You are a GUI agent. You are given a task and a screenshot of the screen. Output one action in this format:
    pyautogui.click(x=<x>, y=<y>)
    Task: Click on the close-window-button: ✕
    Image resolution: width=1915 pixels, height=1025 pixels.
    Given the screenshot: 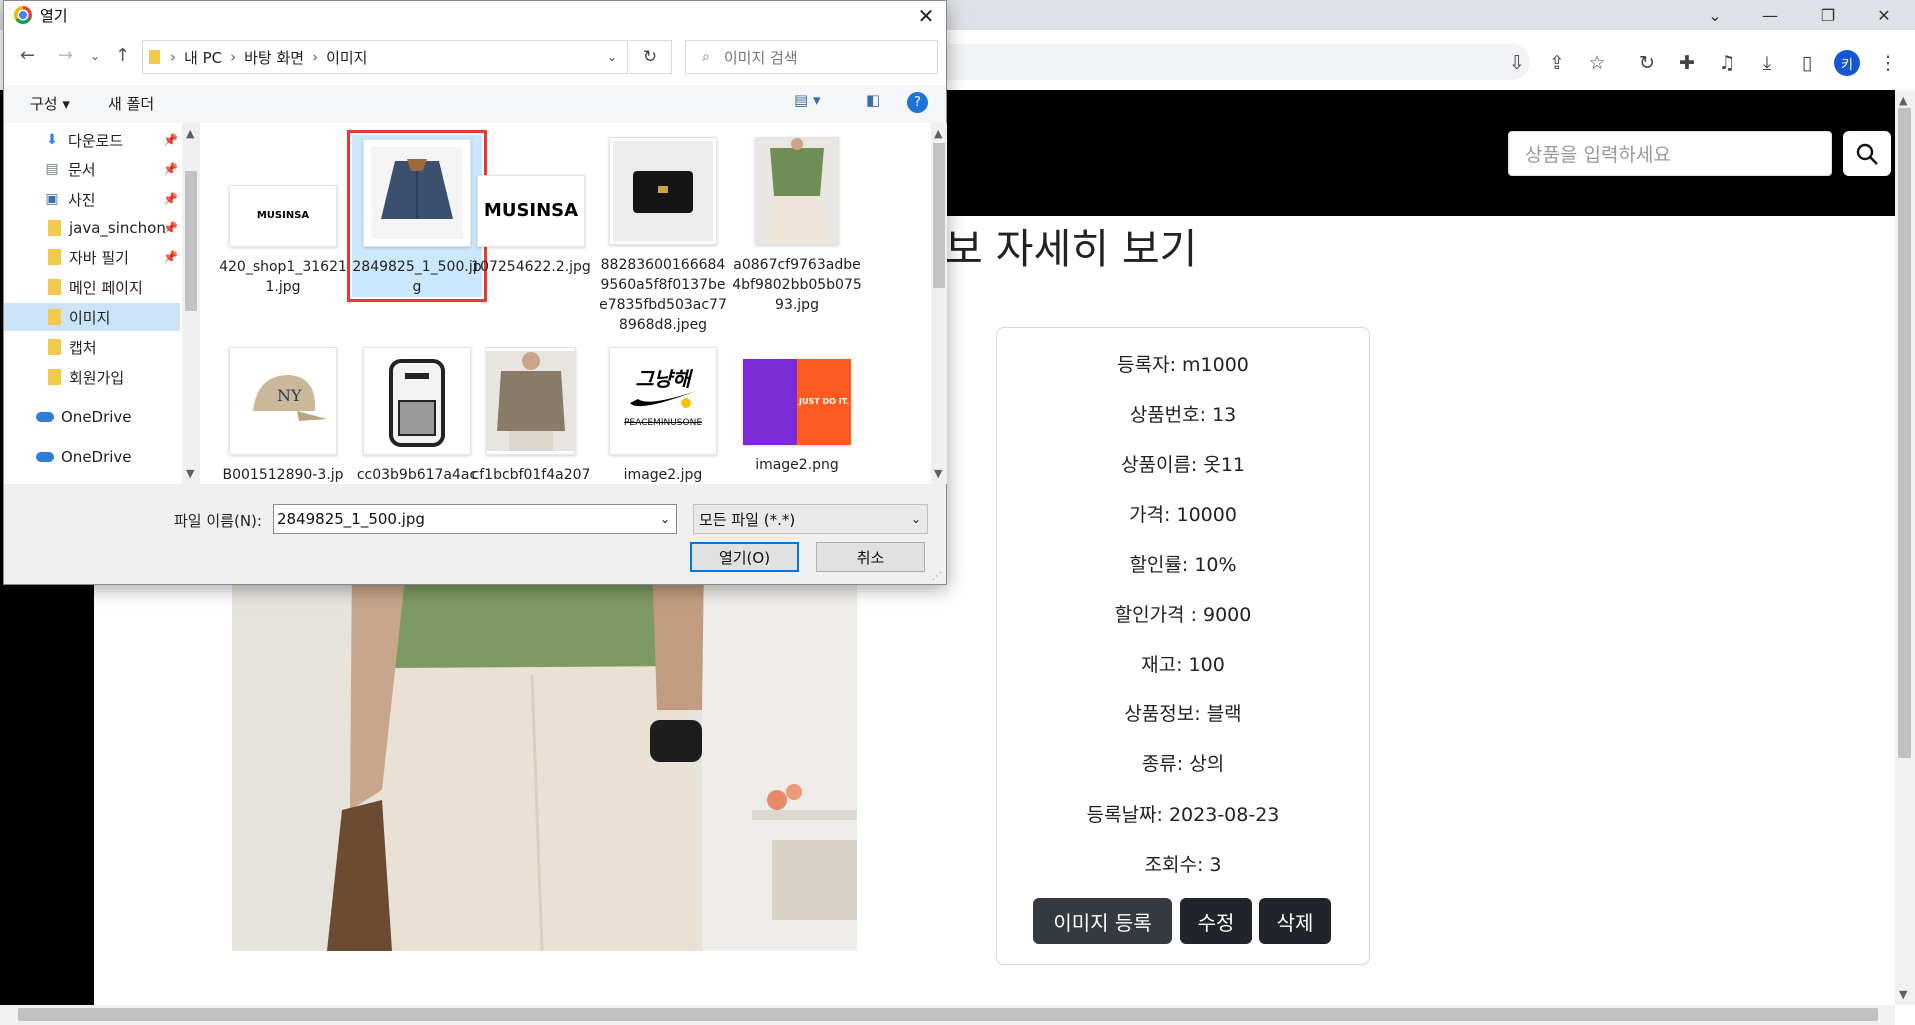 What is the action you would take?
    pyautogui.click(x=1884, y=15)
    